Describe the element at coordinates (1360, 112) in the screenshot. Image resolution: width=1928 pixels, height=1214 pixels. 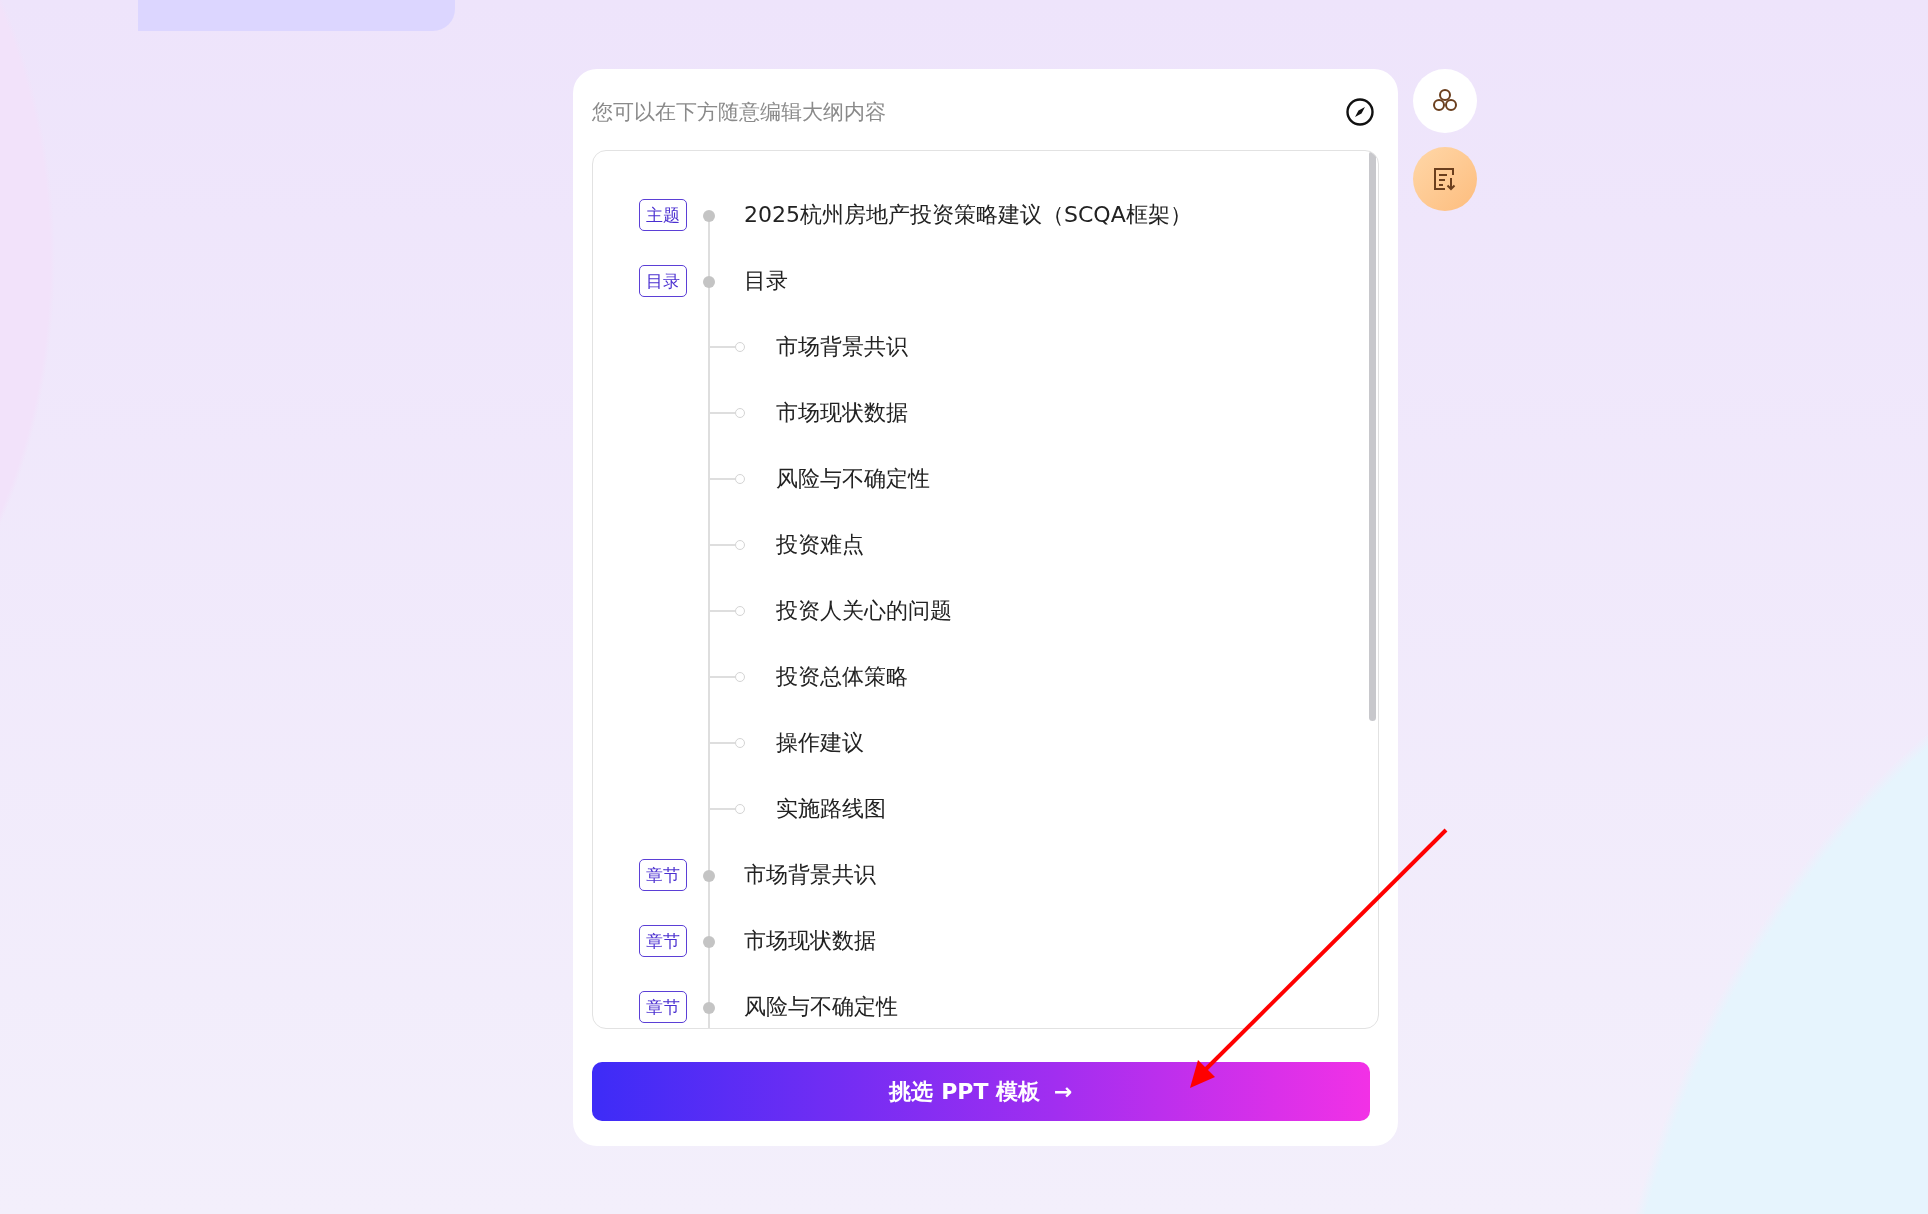
I see `compass-icon` at that location.